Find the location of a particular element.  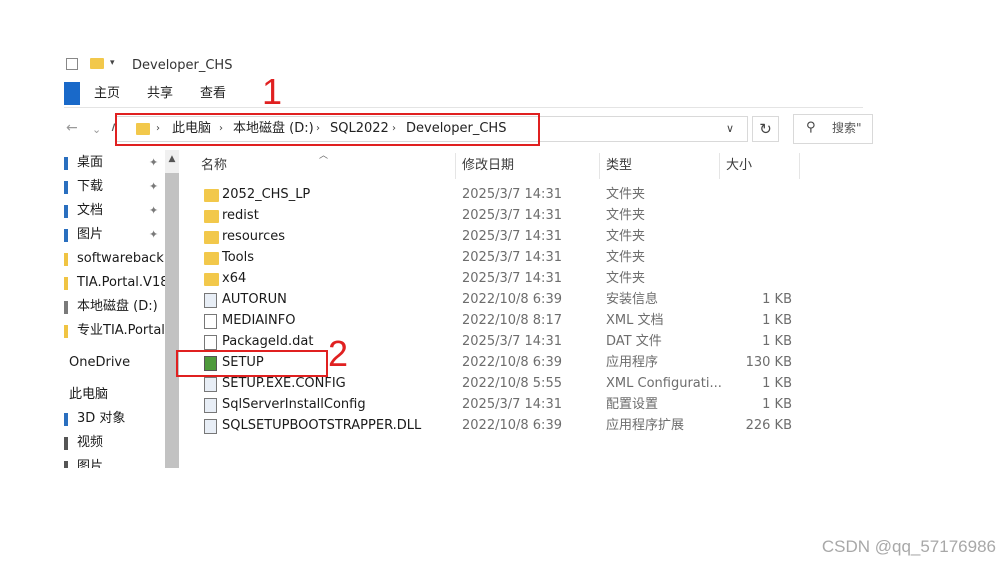

sidebar-item-label: 桌面 is located at coordinates (90, 162).